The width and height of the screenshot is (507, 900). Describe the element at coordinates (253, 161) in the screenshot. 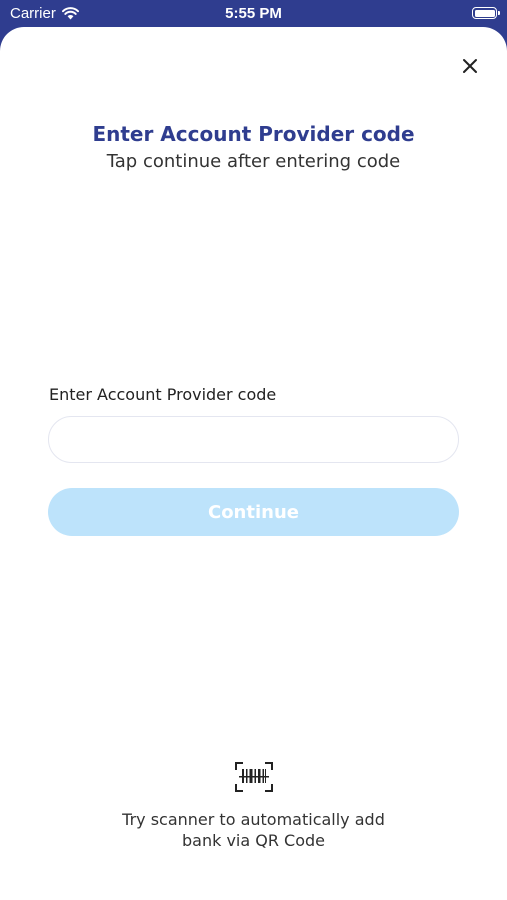

I see `page-subtitle: Tap continue after entering code` at that location.